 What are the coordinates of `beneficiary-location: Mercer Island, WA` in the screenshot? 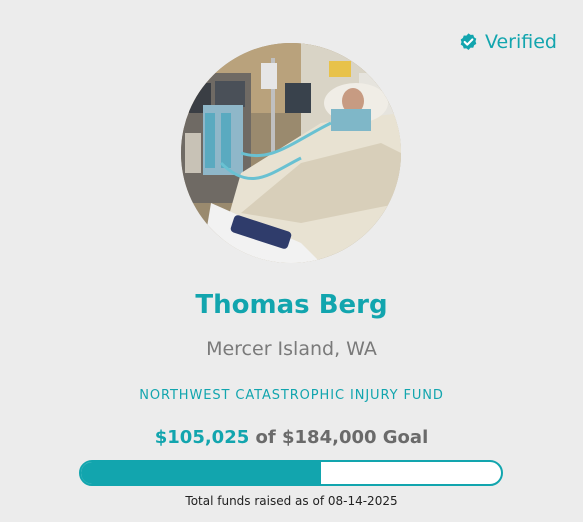 It's located at (291, 349).